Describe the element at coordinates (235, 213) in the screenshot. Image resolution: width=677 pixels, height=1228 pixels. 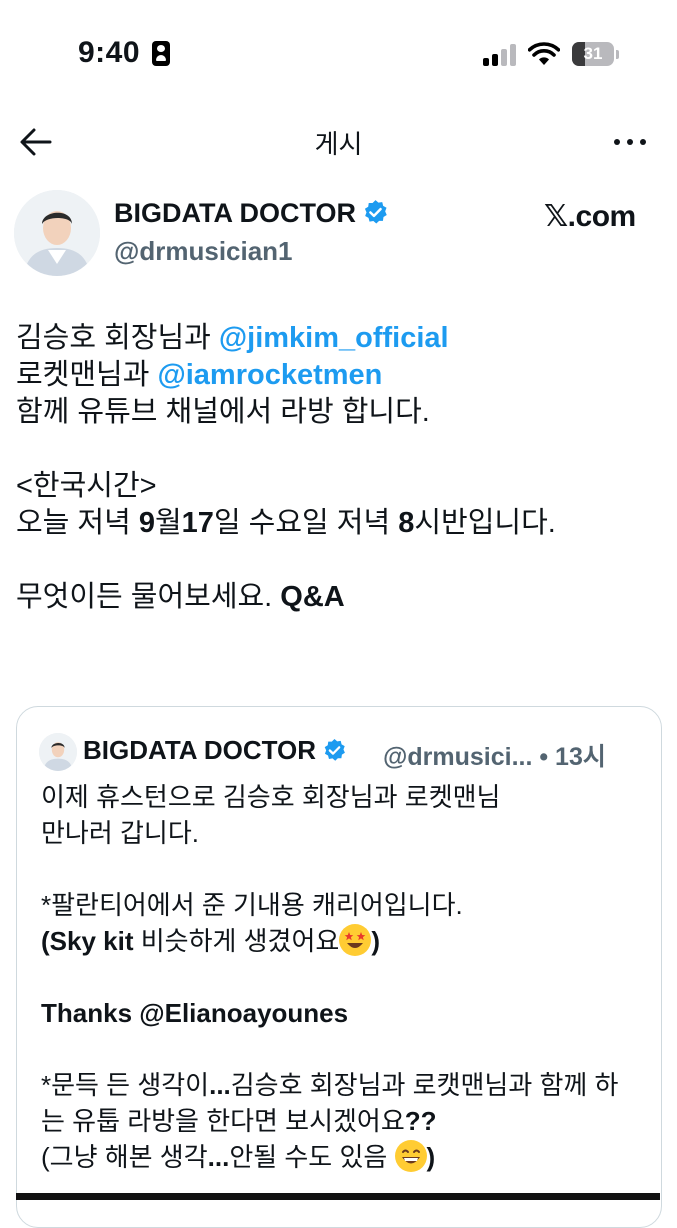
I see `author-name-text: BIGDATA DOCTOR` at that location.